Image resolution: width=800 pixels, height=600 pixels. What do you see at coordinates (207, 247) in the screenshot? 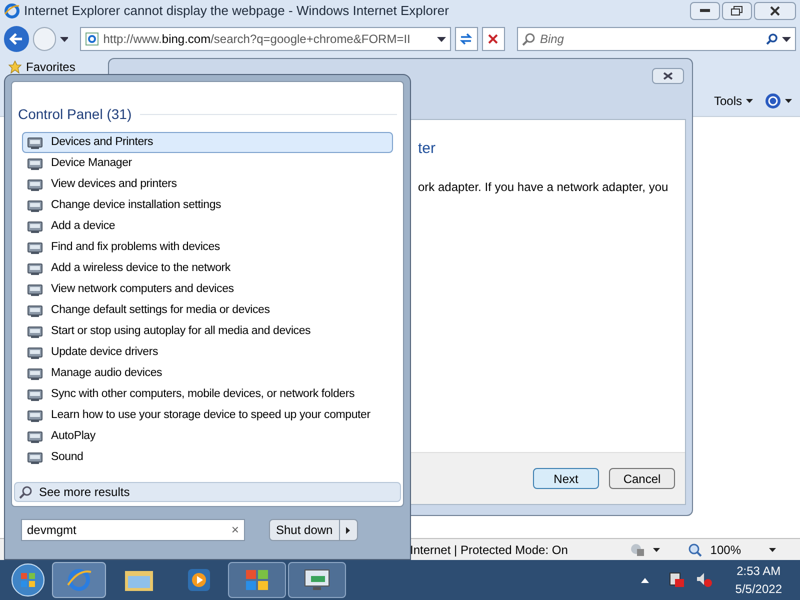
I see `search-result-item: Find and fix problems with devices` at bounding box center [207, 247].